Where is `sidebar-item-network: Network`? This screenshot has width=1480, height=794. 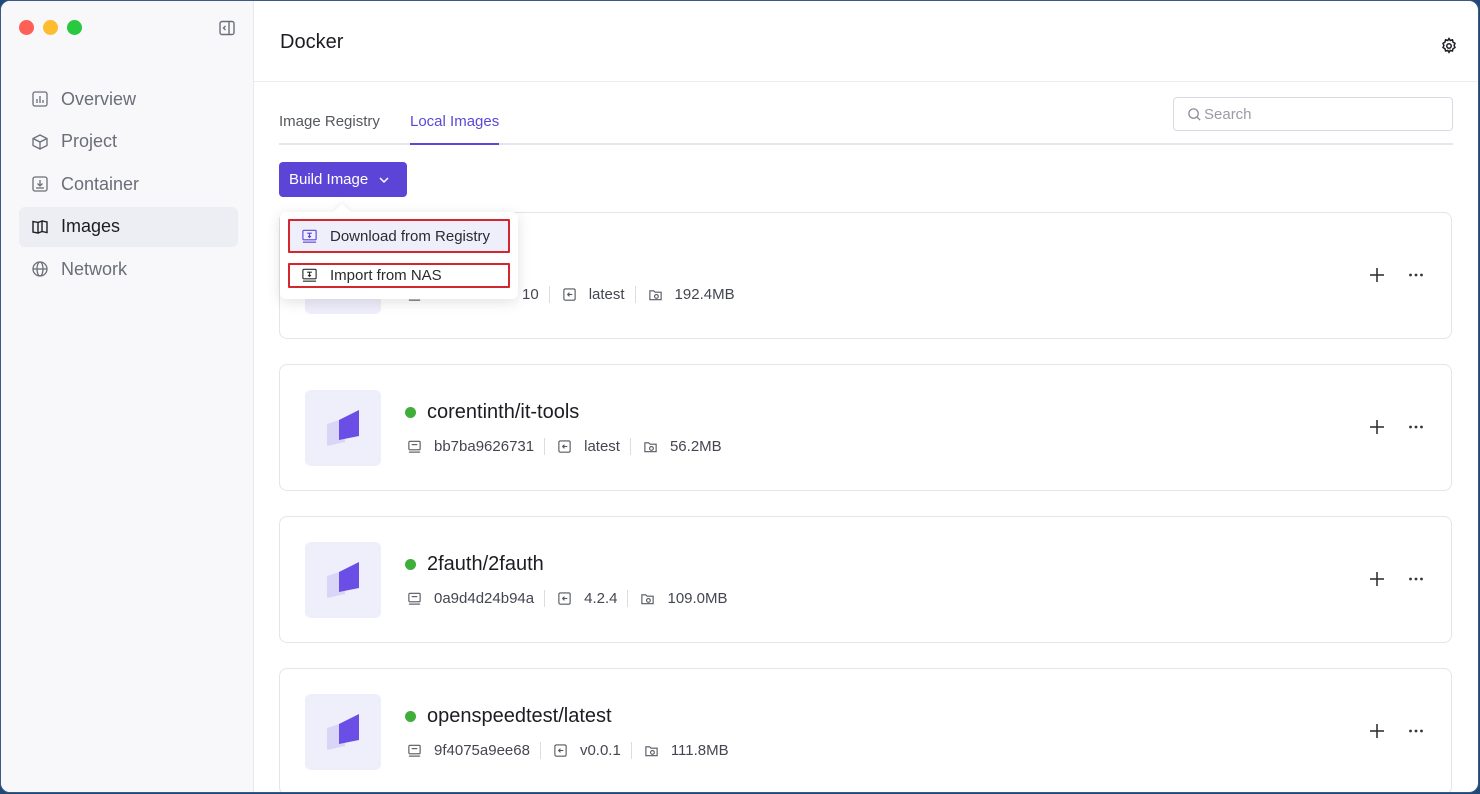 sidebar-item-network: Network is located at coordinates (128, 269).